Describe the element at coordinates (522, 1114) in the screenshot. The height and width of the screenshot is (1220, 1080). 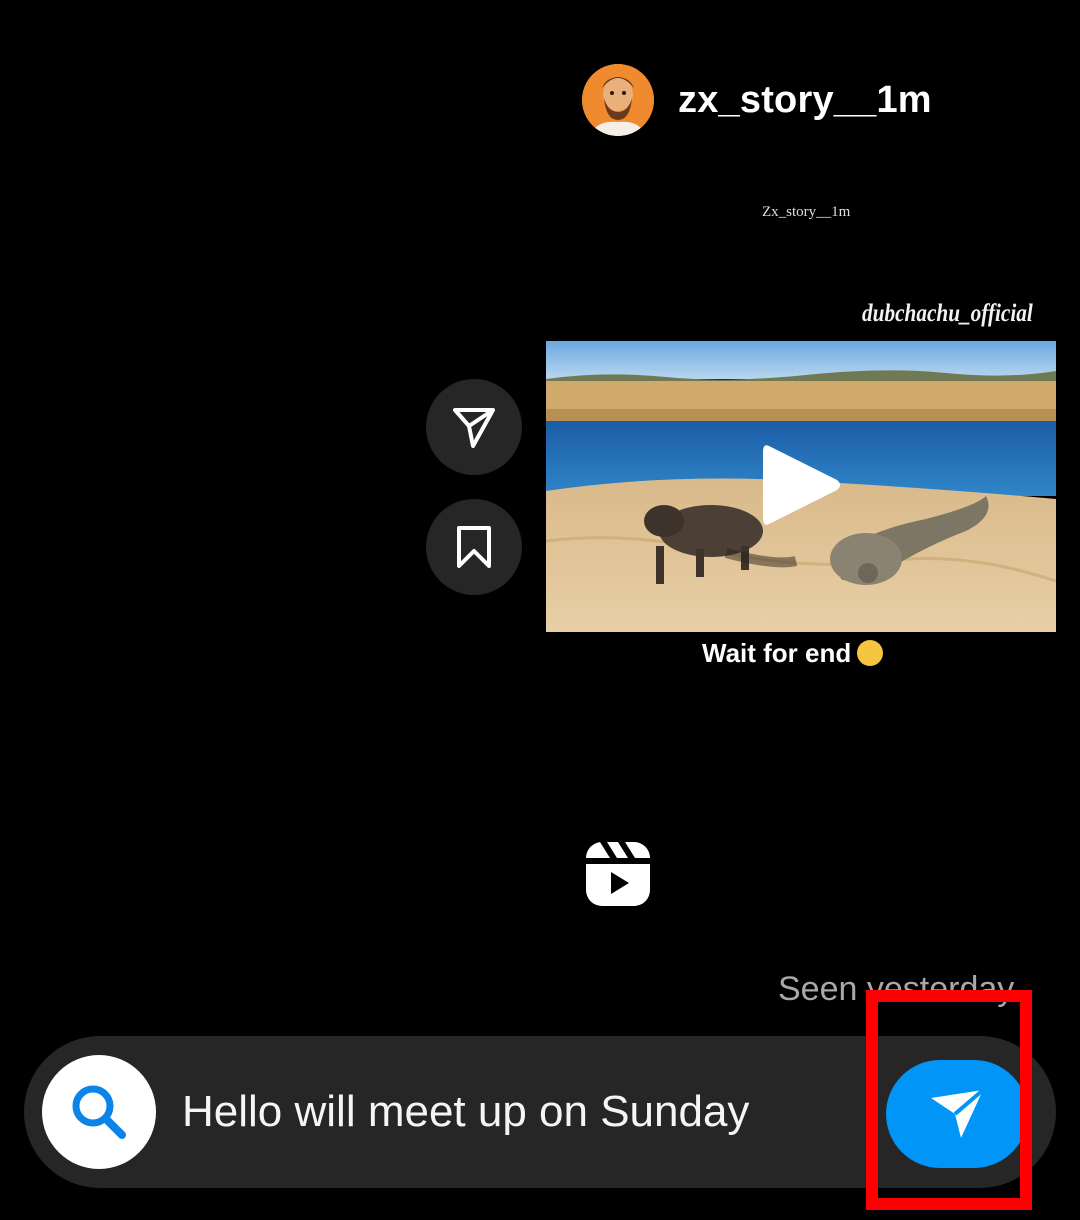
I see `message-input: Hello will meet up on Sunday` at that location.